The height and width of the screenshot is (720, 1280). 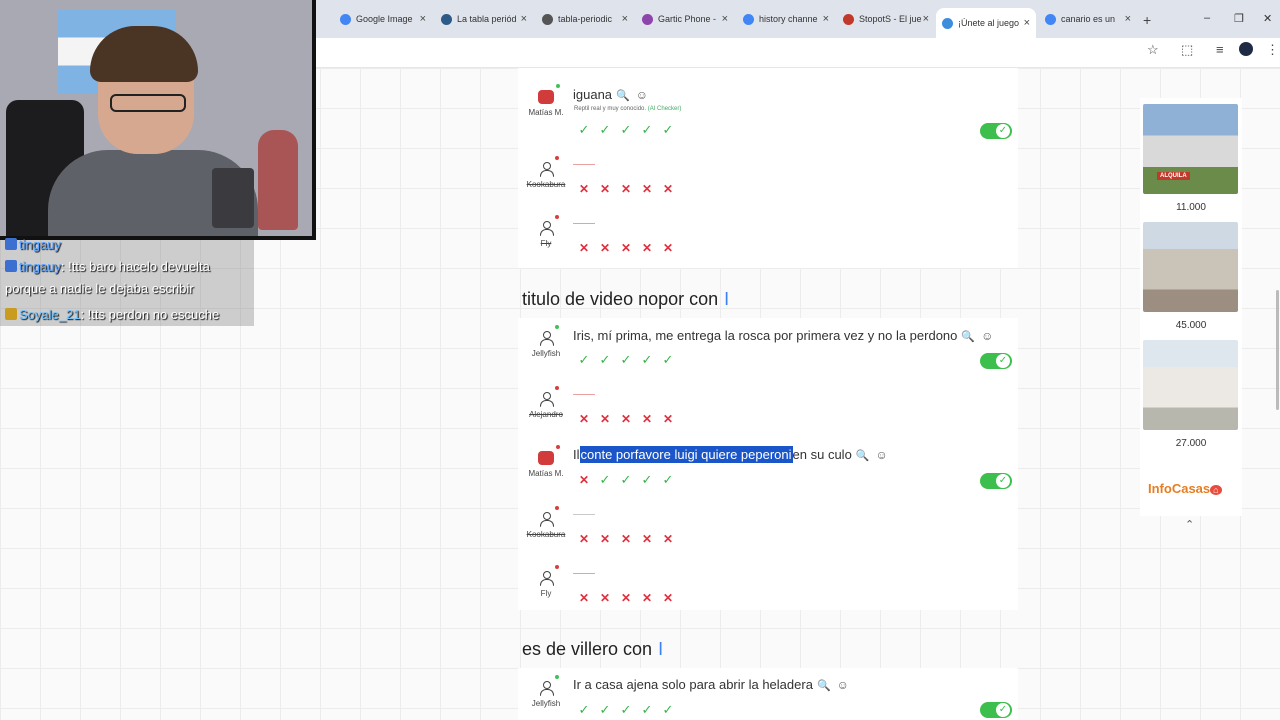 I want to click on tab-history-channel: history channe ×, so click(x=786, y=19).